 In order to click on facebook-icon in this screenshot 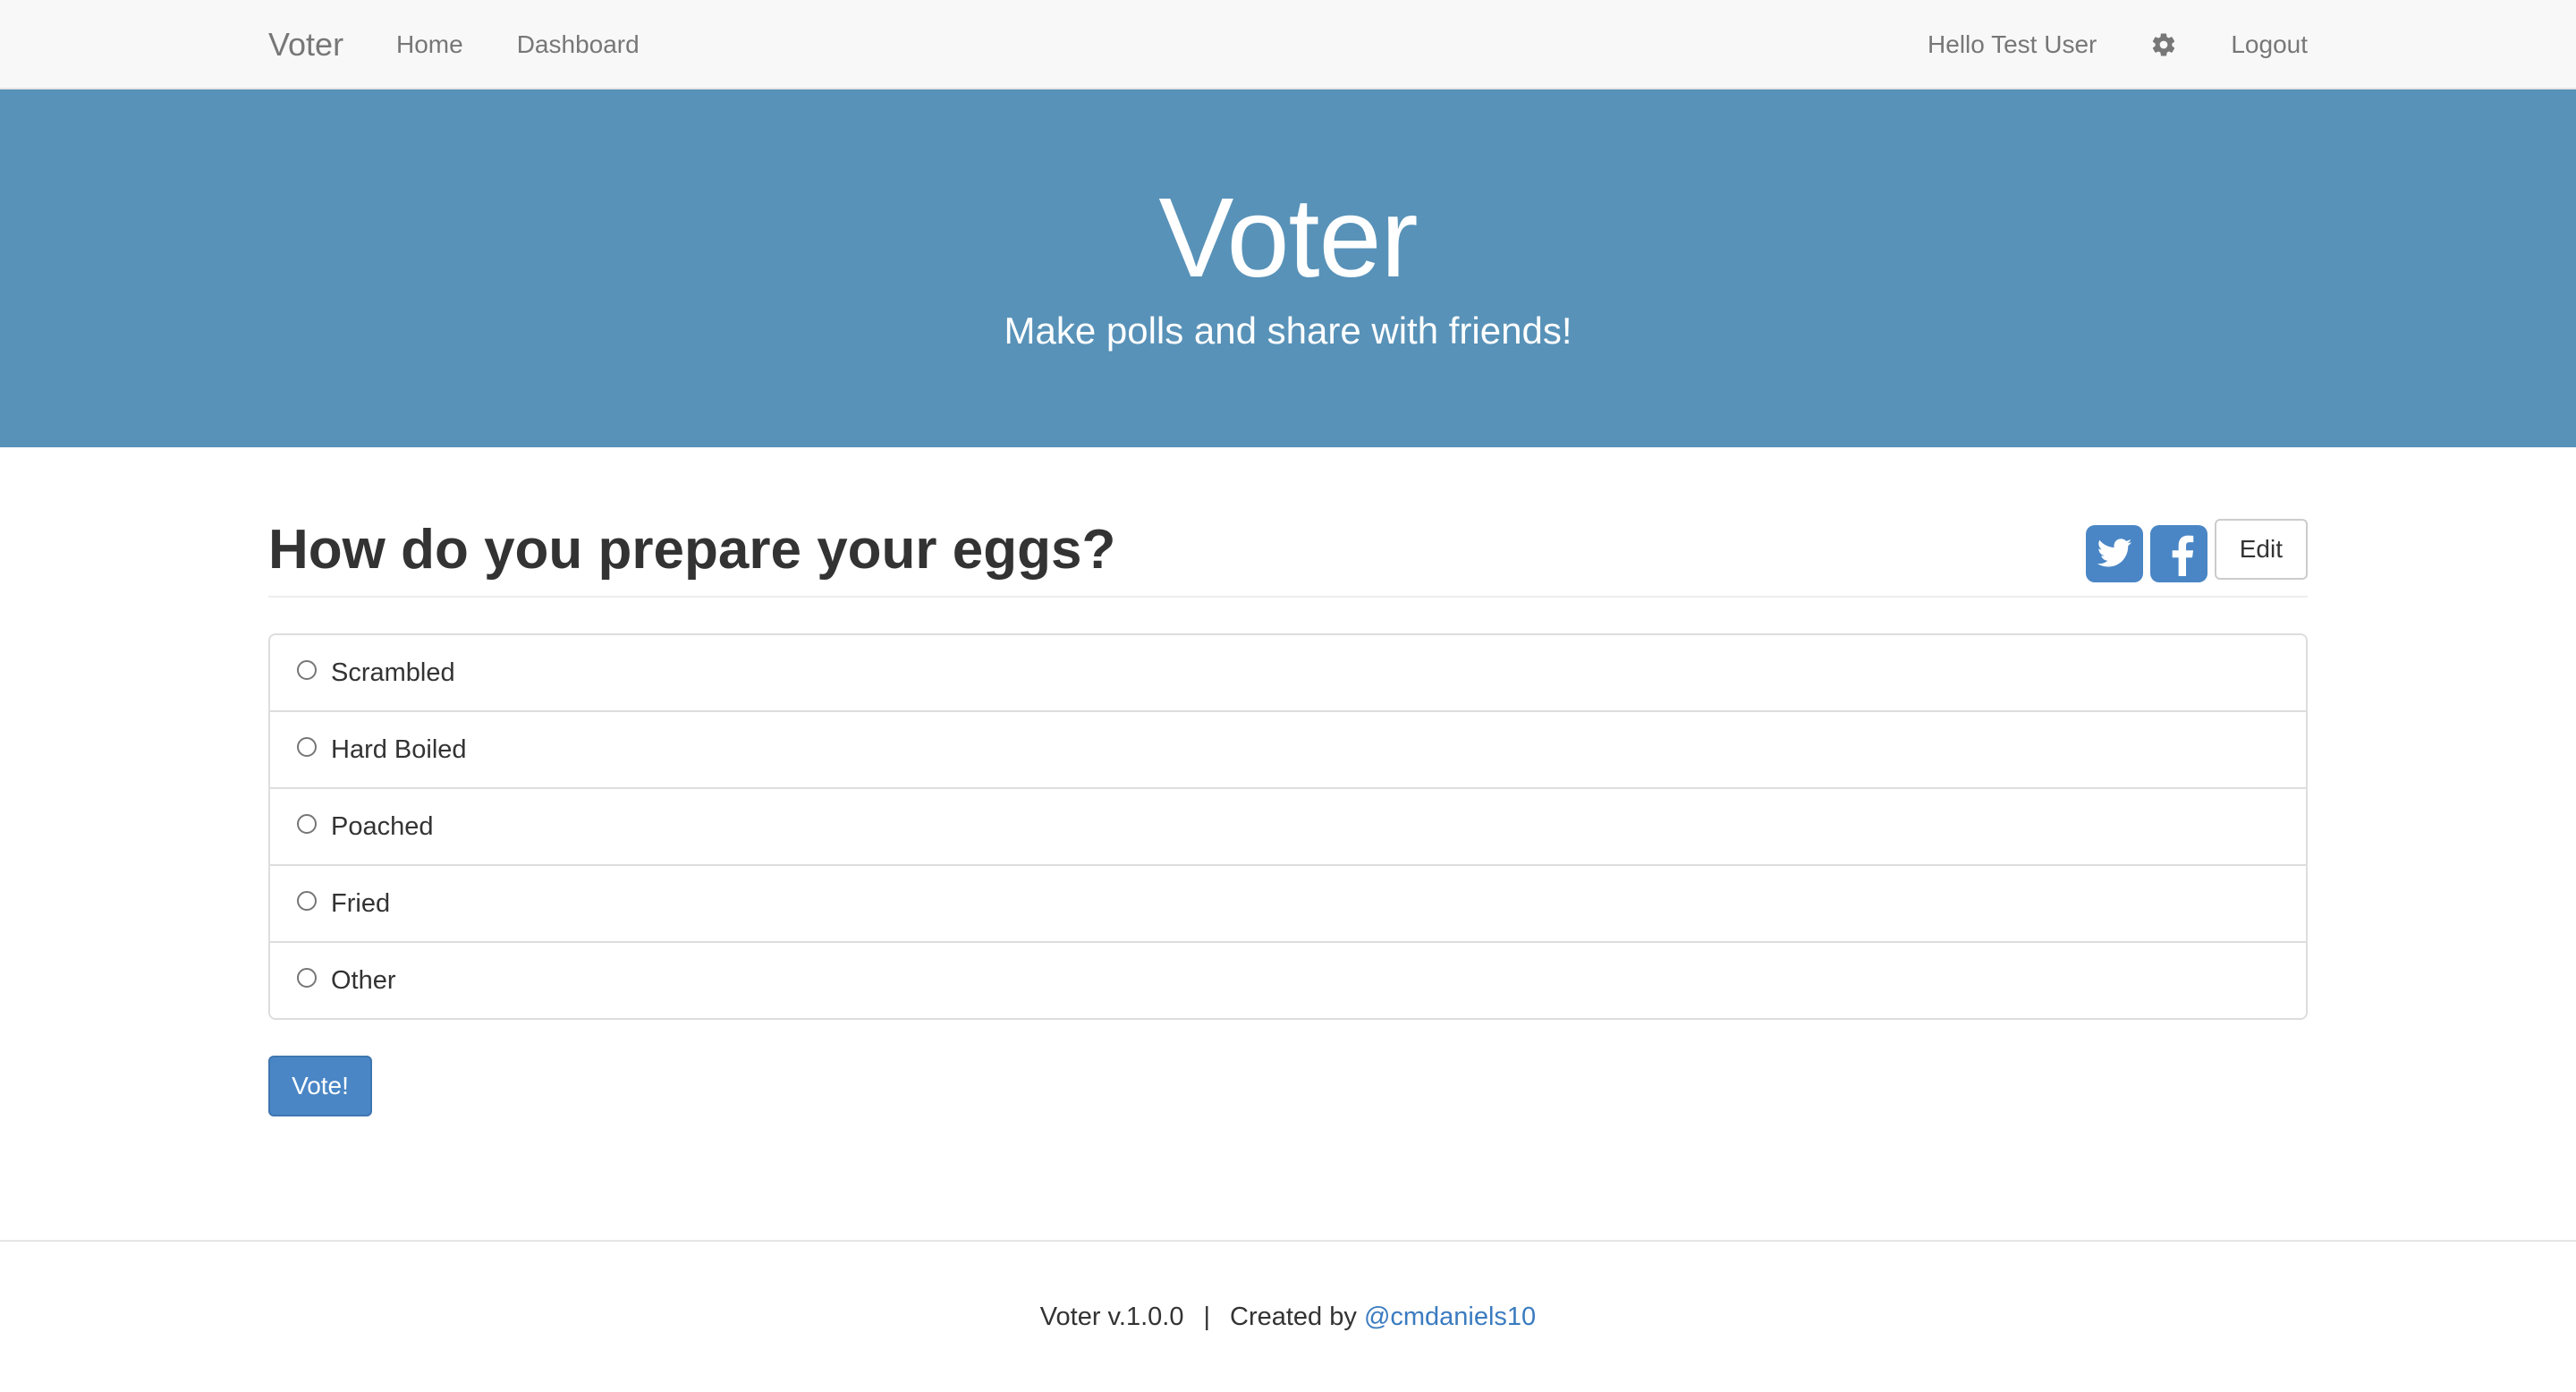, I will do `click(2182, 555)`.